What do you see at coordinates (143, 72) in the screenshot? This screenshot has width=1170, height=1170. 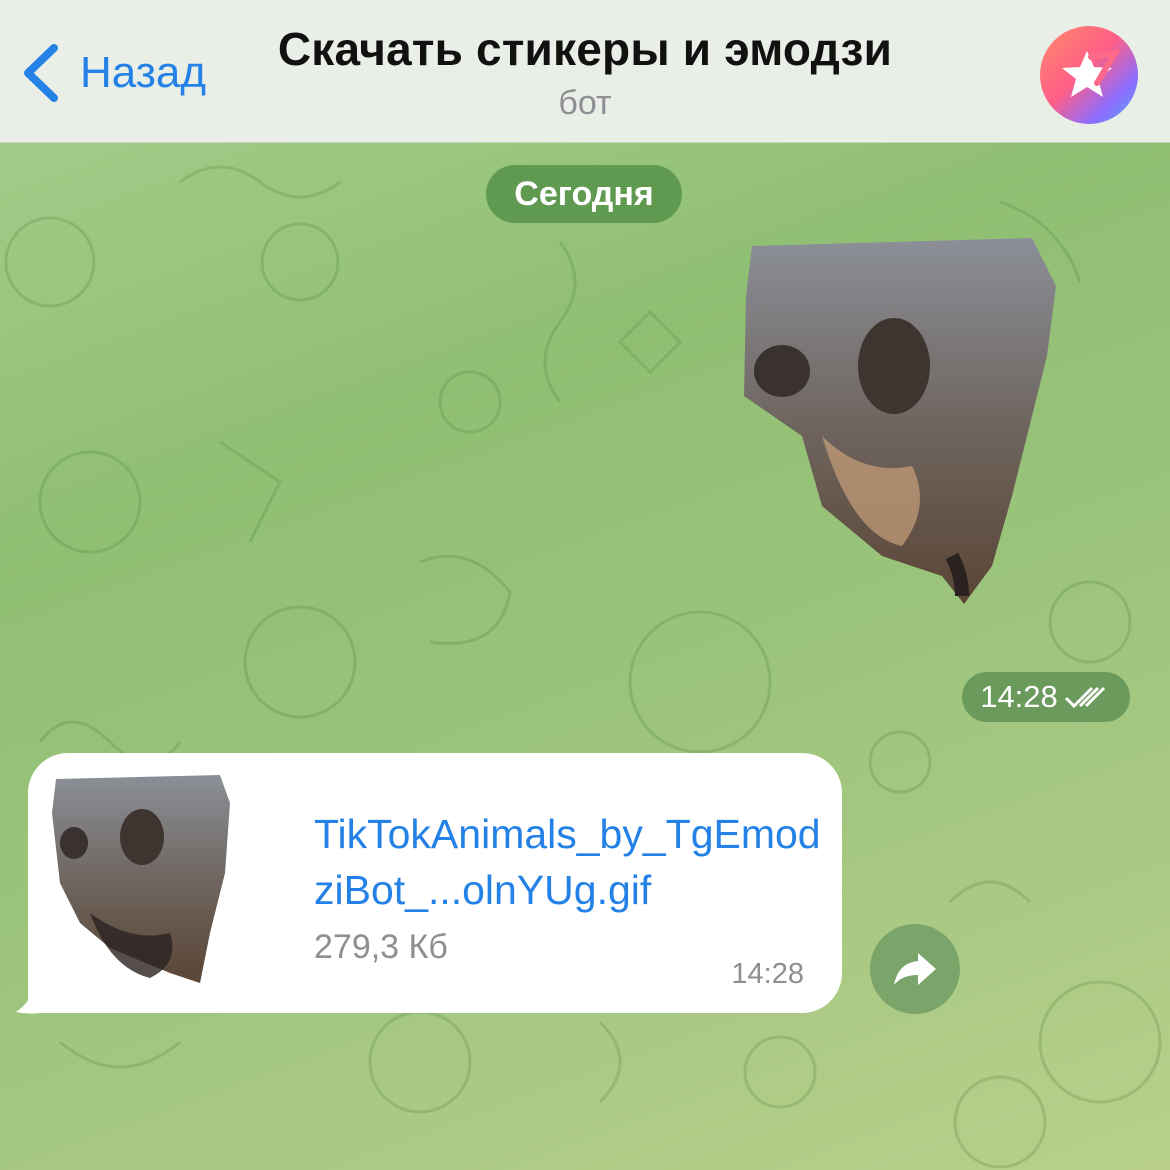 I see `back-label: Назад` at bounding box center [143, 72].